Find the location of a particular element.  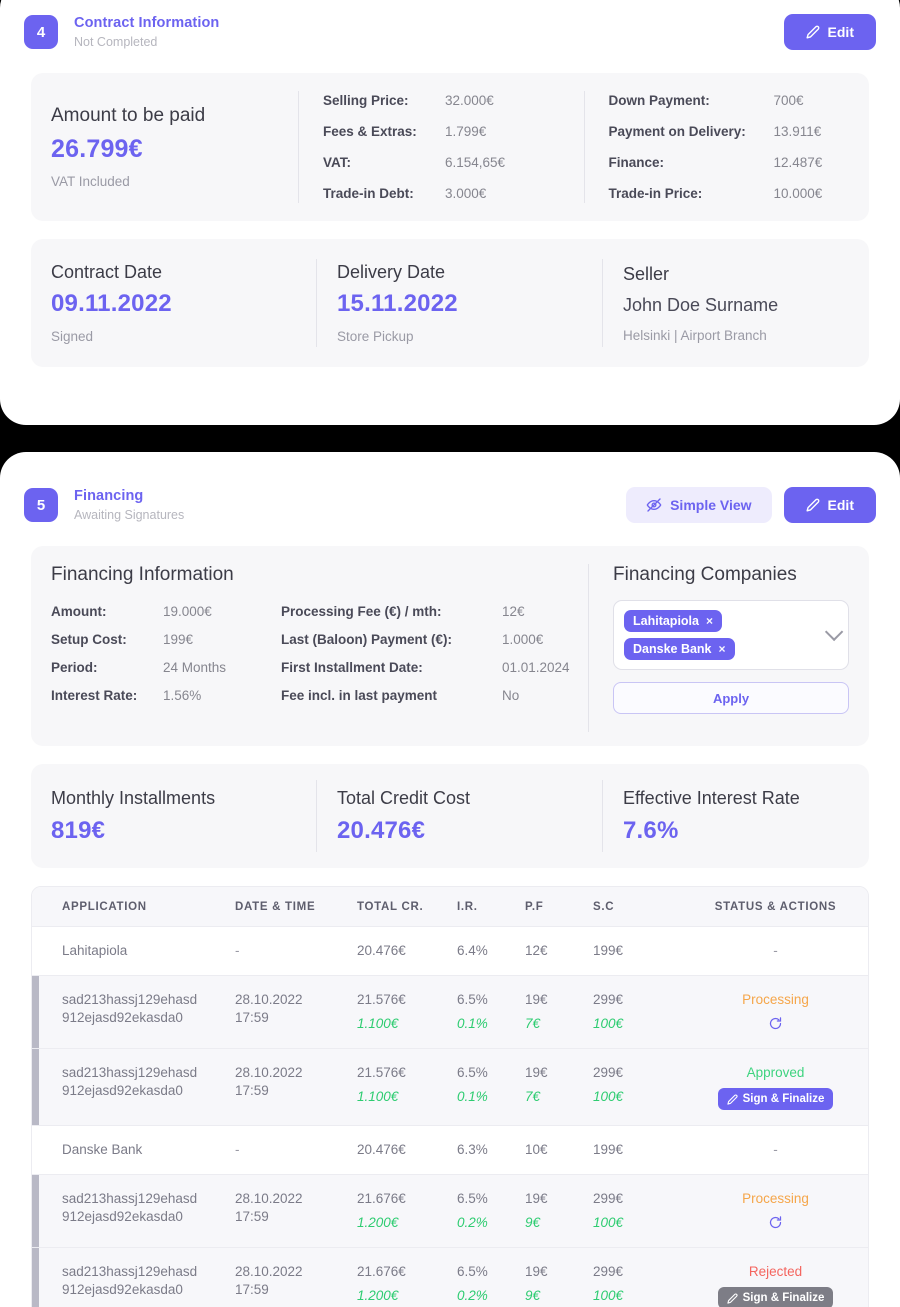

kv-key: Trade-in Debt: is located at coordinates (368, 193).